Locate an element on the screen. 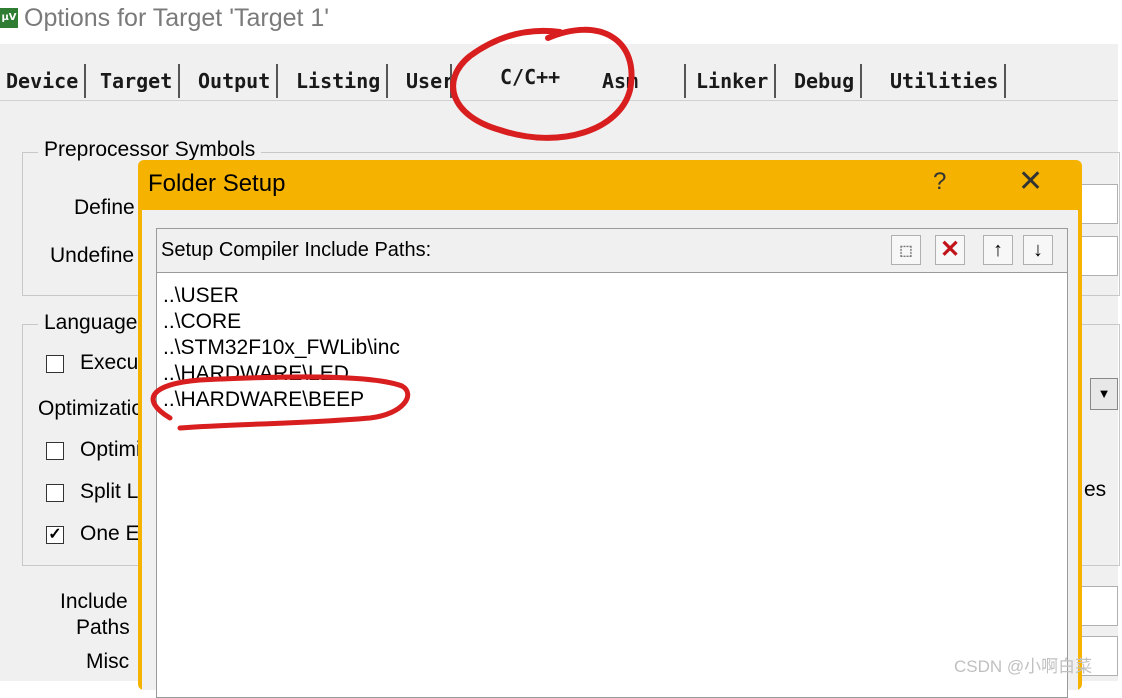 This screenshot has width=1122, height=698. annotation-circle-beep-path is located at coordinates (280, 402).